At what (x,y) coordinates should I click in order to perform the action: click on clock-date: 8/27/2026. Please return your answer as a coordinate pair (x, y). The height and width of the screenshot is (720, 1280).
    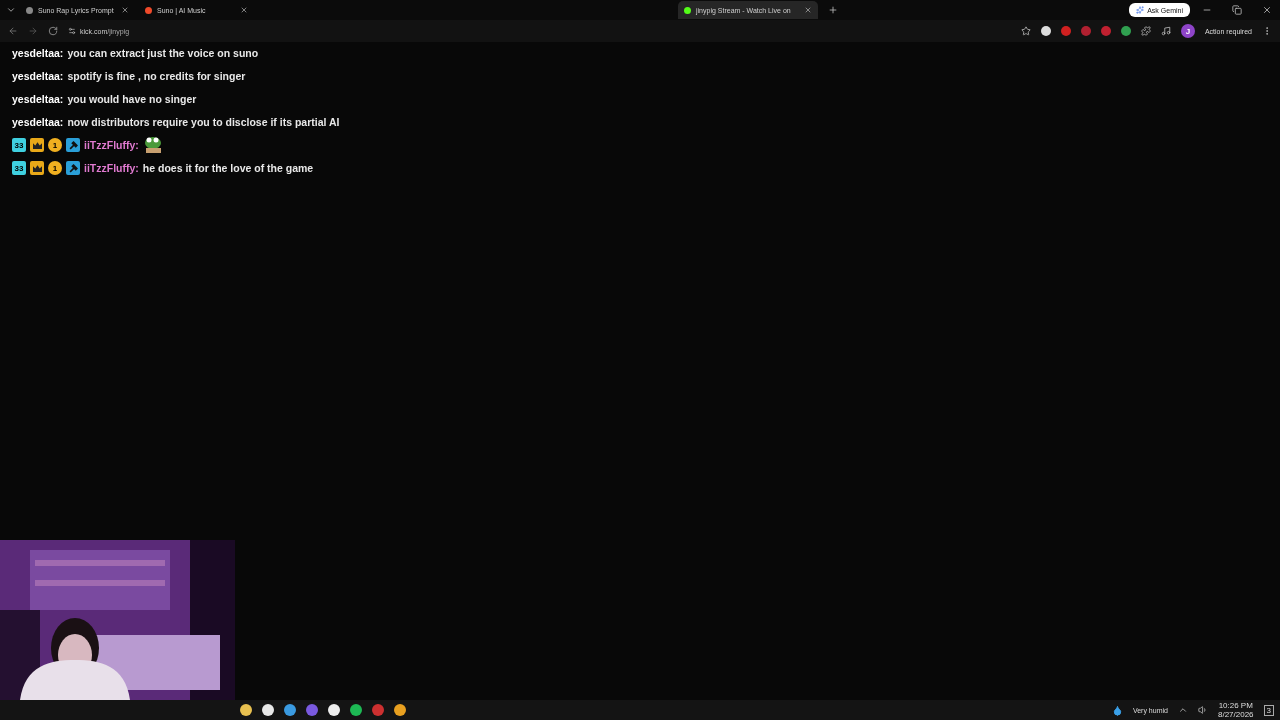
    Looking at the image, I should click on (1235, 714).